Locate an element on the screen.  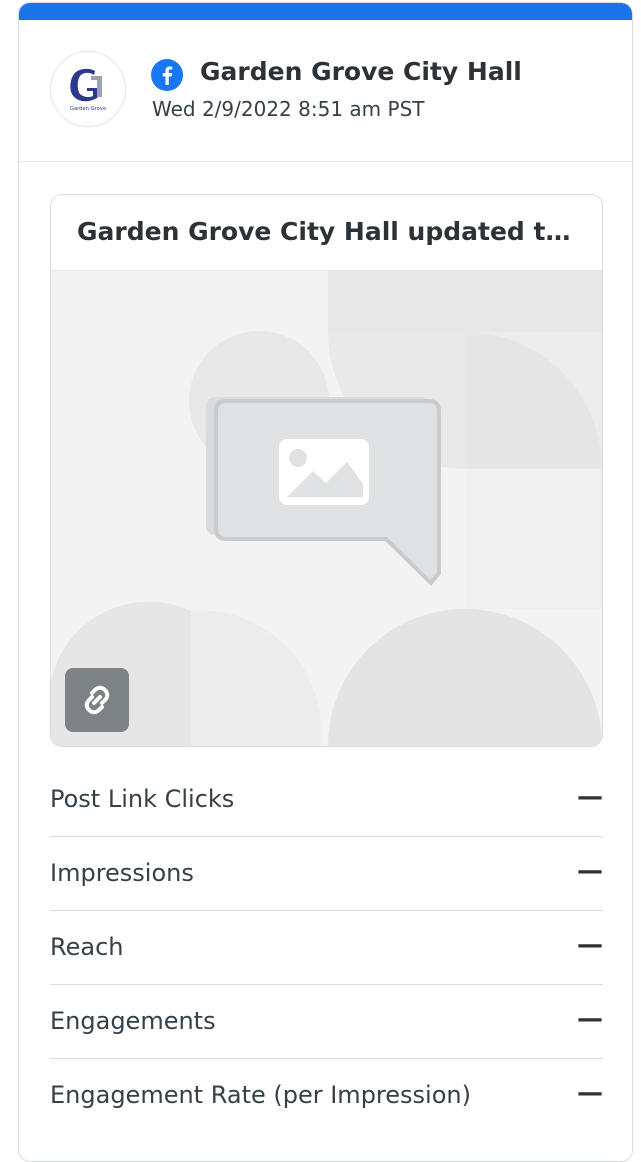
metric-label: Impressions is located at coordinates (122, 873).